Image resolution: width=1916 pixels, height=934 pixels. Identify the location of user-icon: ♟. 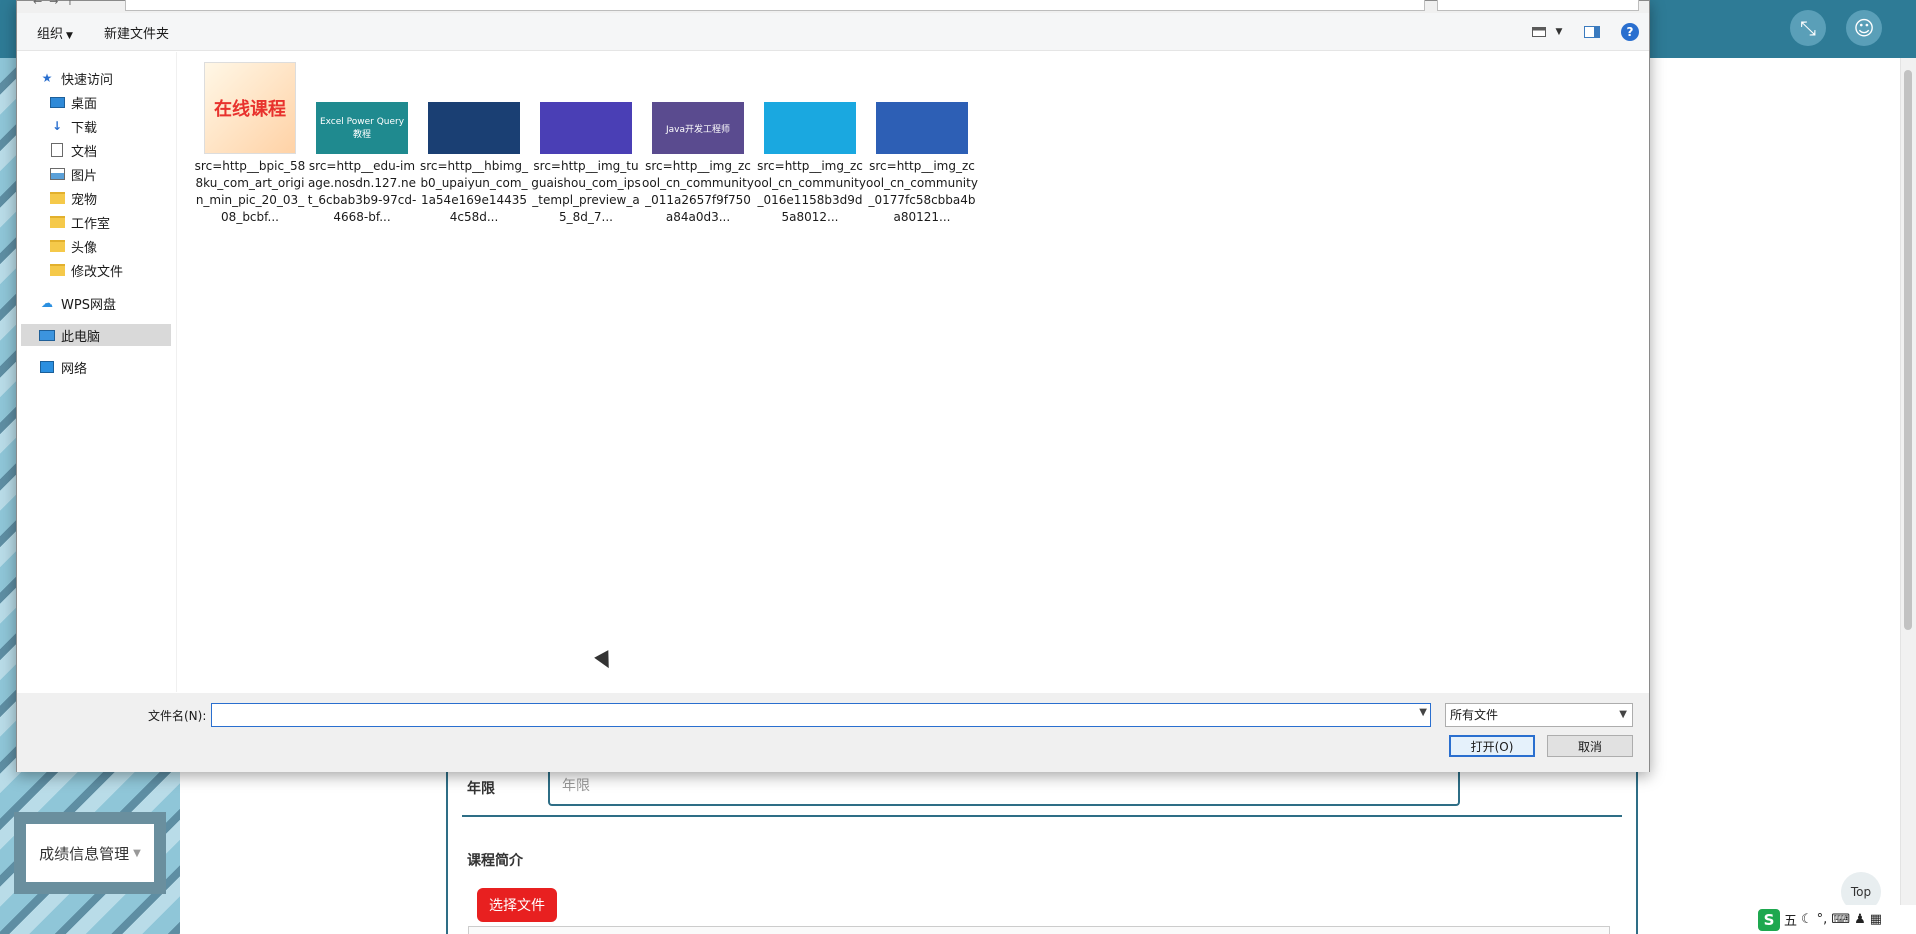
(1860, 919).